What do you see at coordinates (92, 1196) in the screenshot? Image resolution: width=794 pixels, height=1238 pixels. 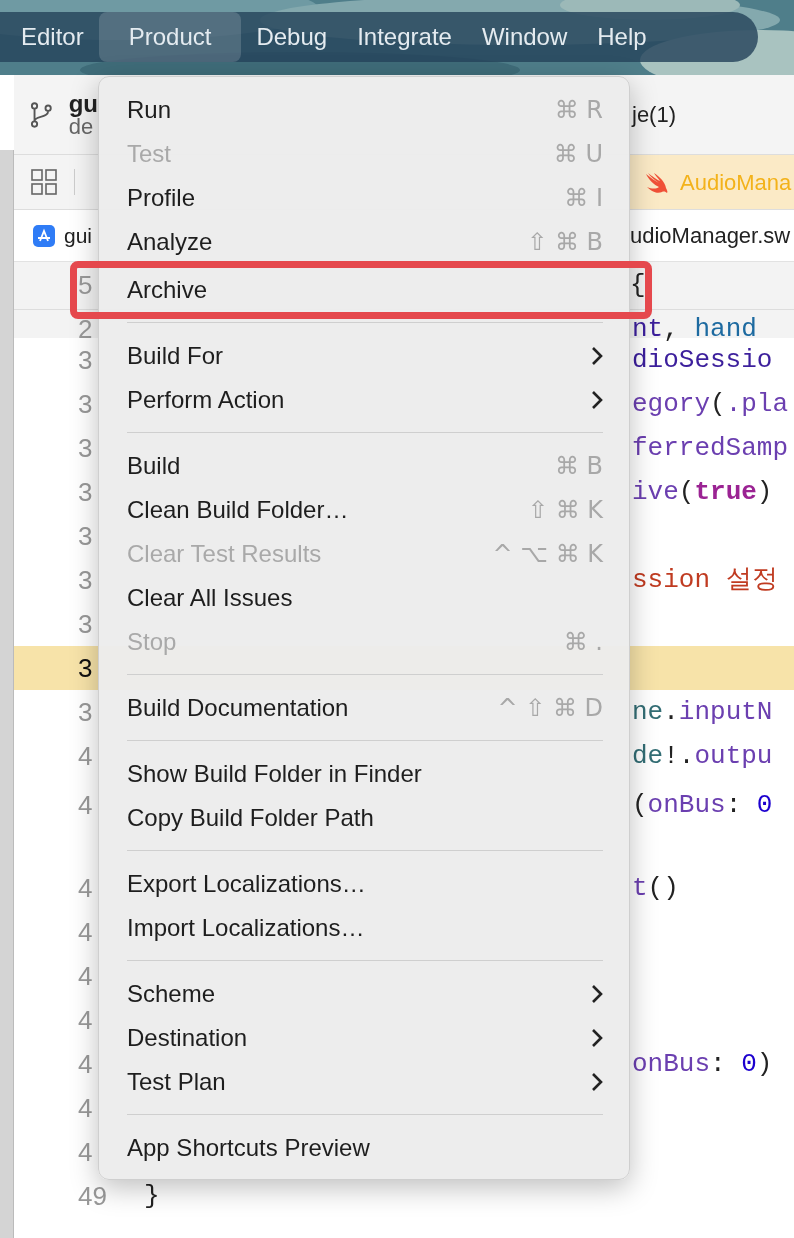 I see `line-number: 49` at bounding box center [92, 1196].